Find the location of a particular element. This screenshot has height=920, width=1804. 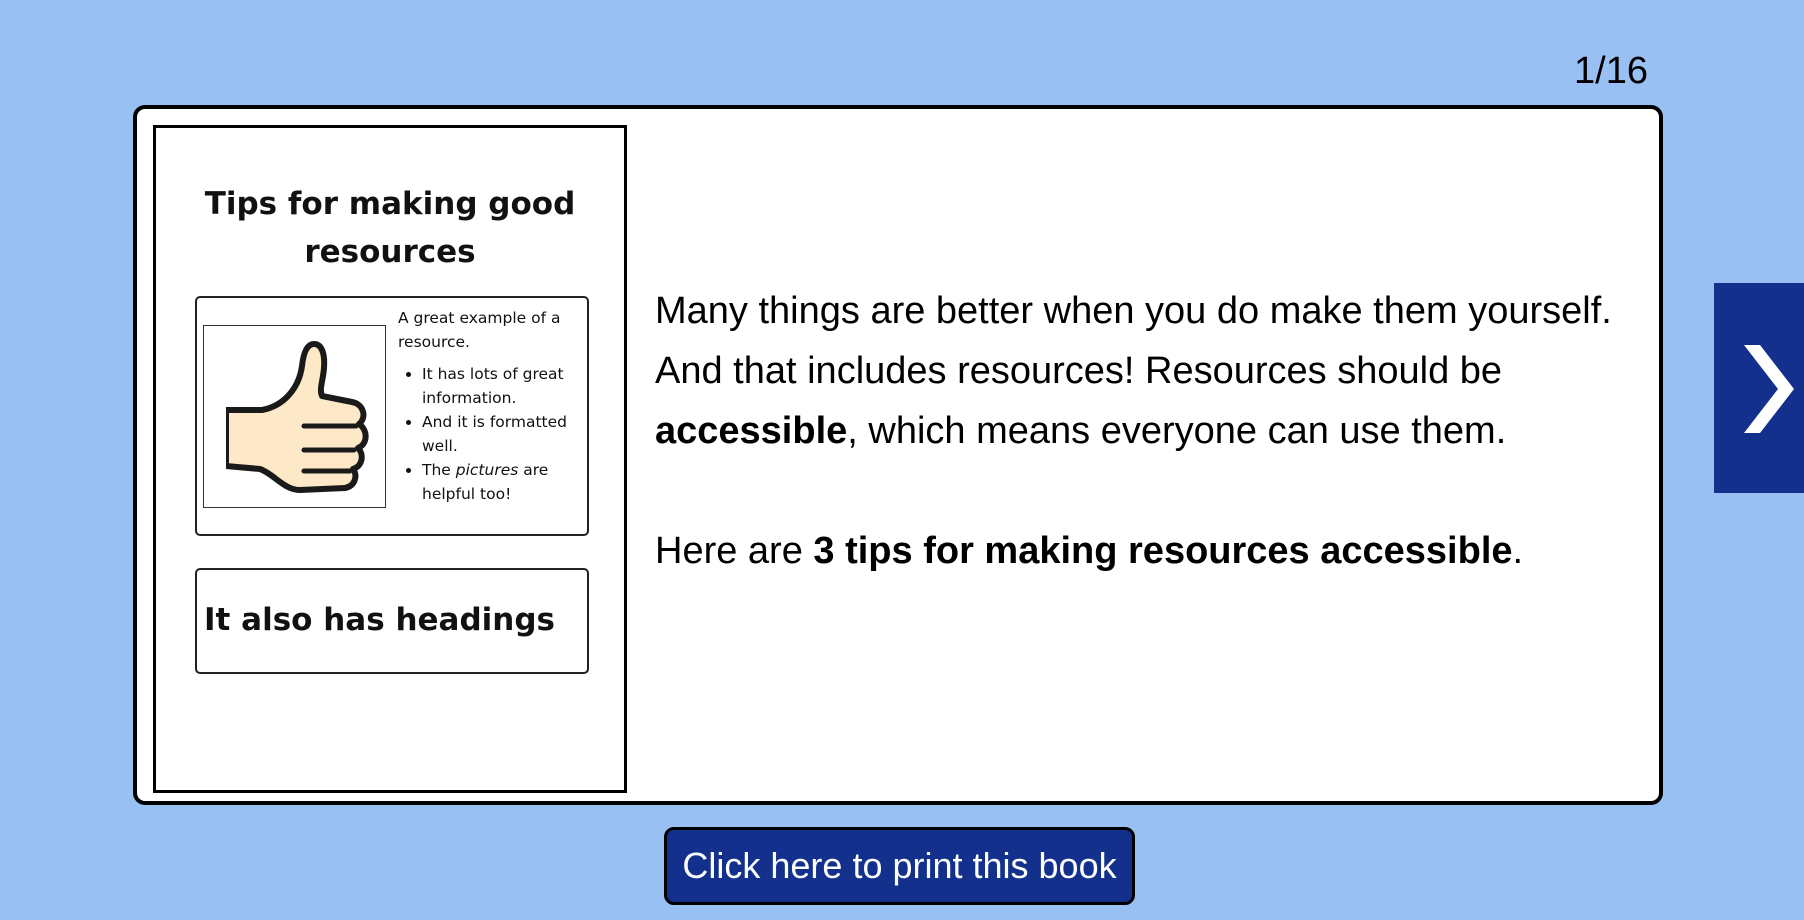

thumbnail-bullet: And it is formatted well. is located at coordinates (503, 434).